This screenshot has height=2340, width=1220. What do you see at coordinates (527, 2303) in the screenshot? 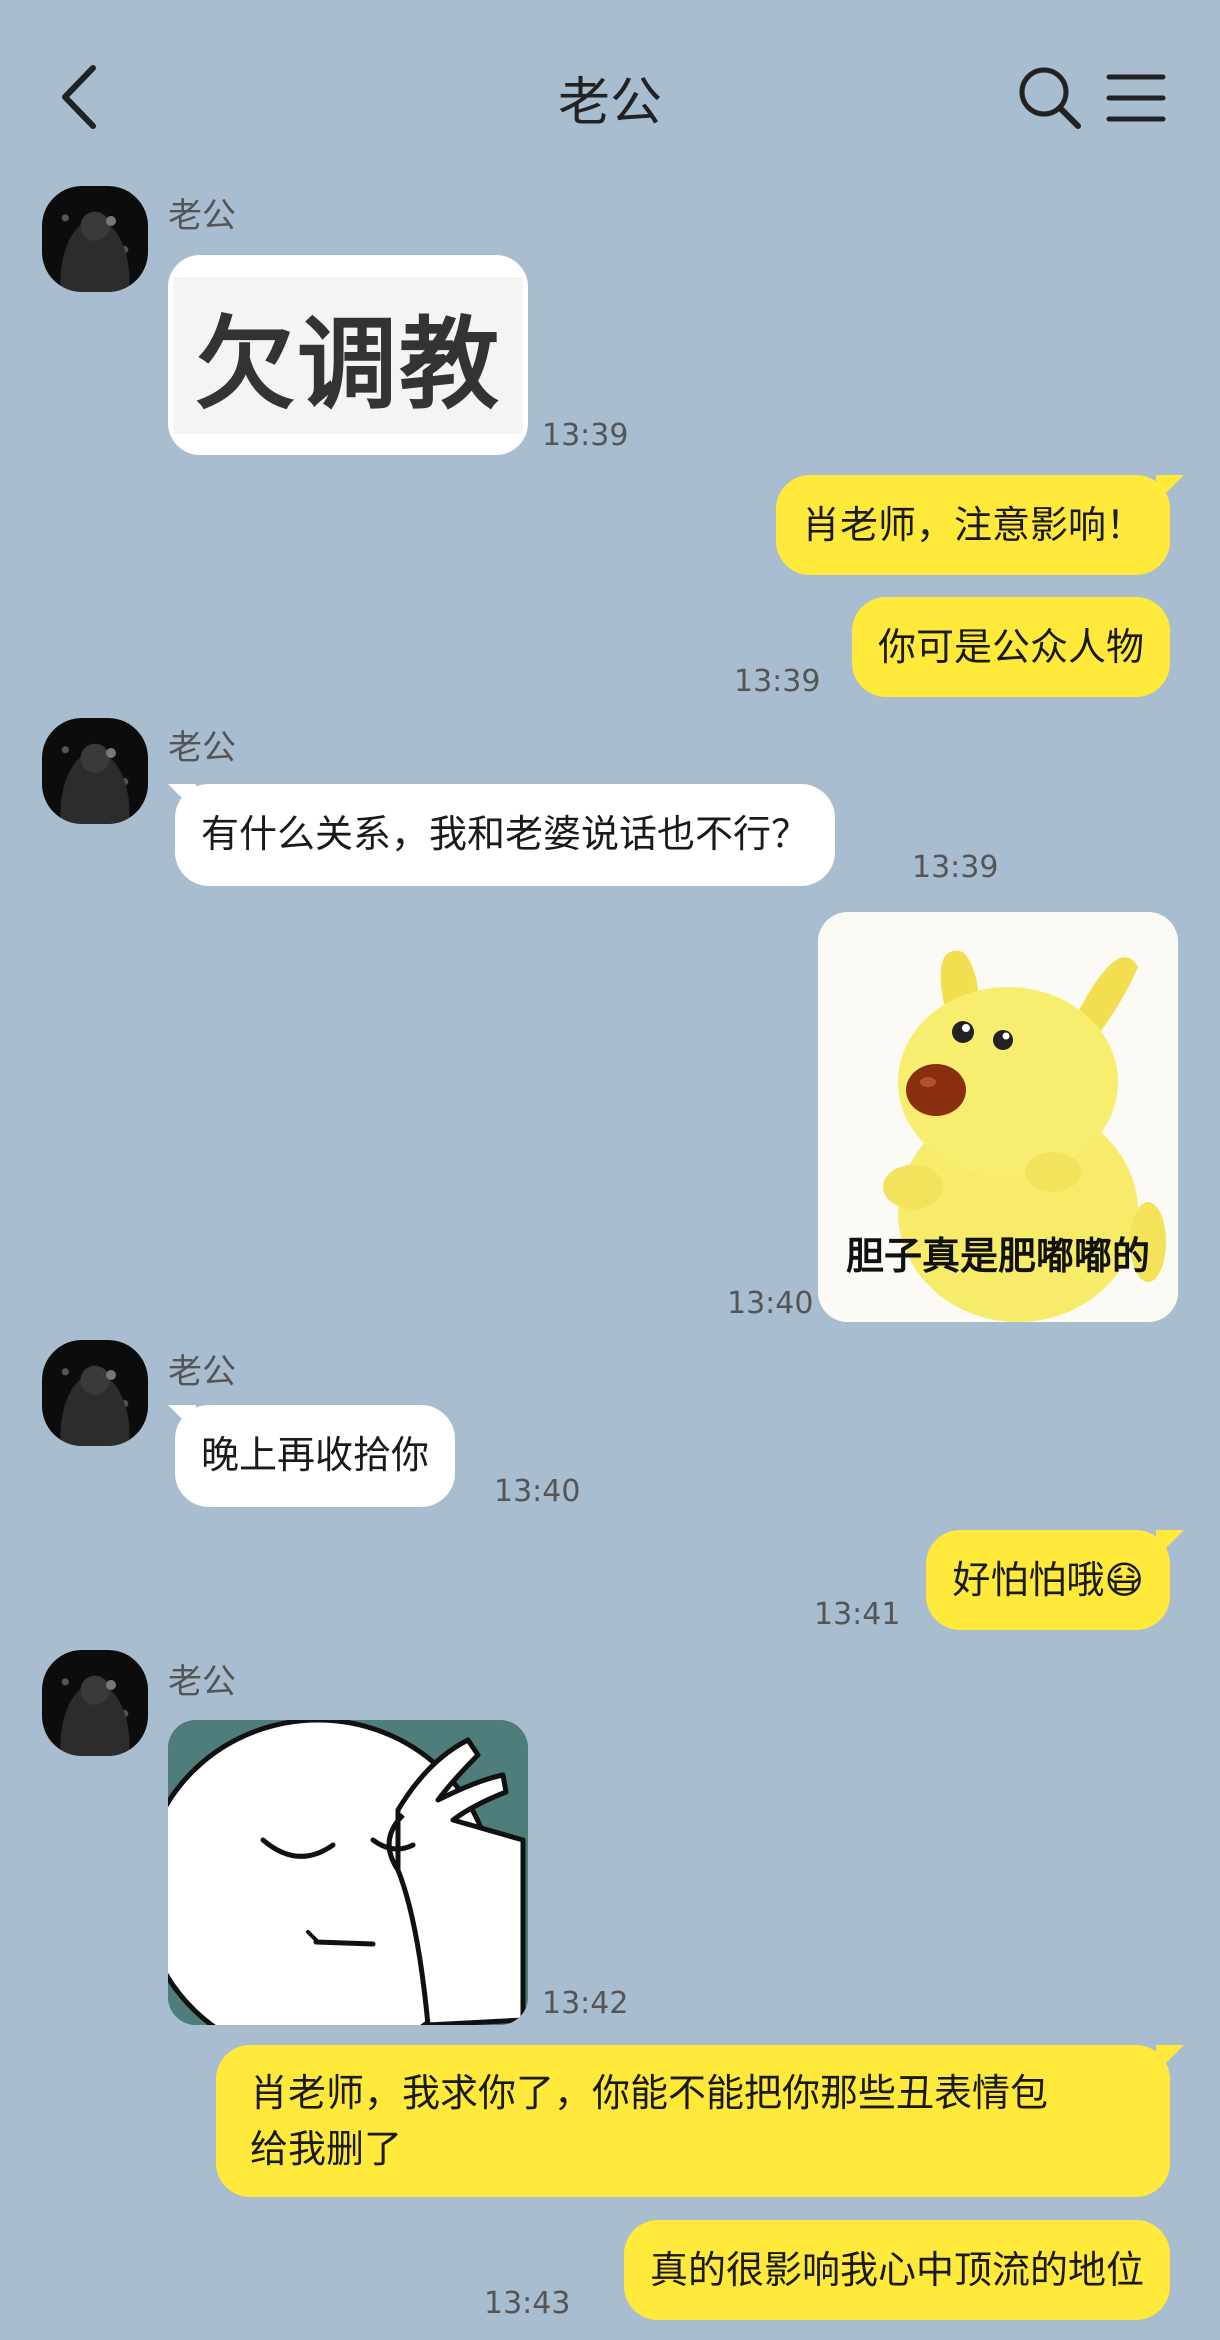
I see `timestamp: 13:43` at bounding box center [527, 2303].